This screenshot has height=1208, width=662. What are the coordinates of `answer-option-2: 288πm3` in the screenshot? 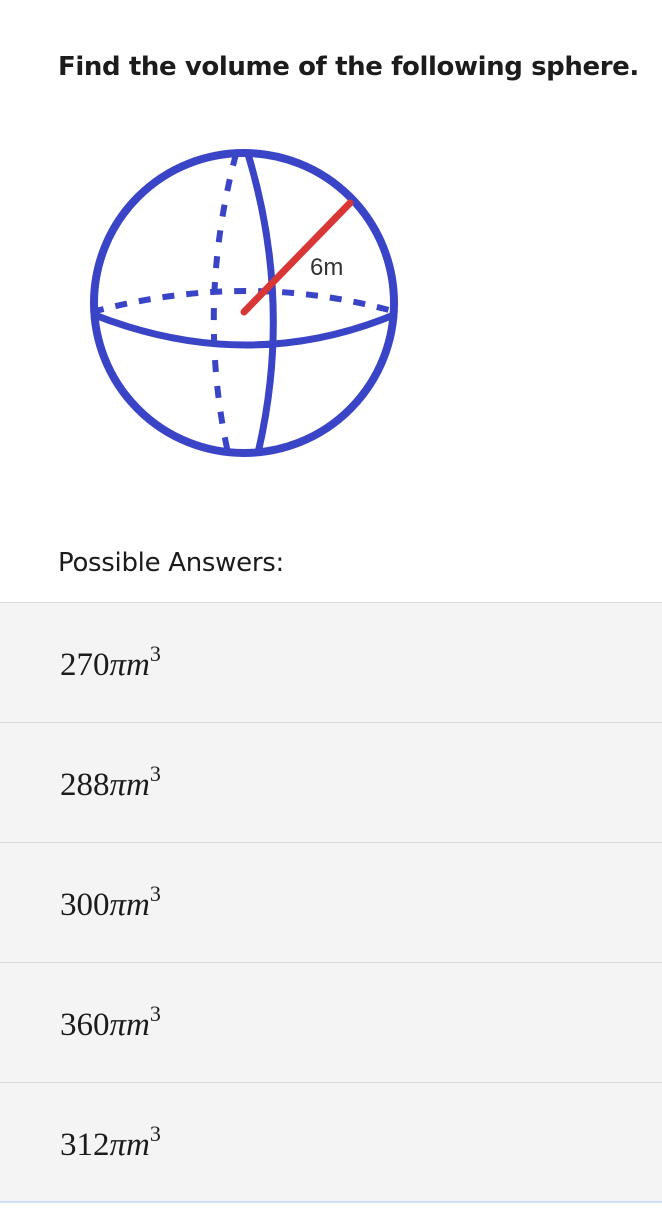 It's located at (331, 783).